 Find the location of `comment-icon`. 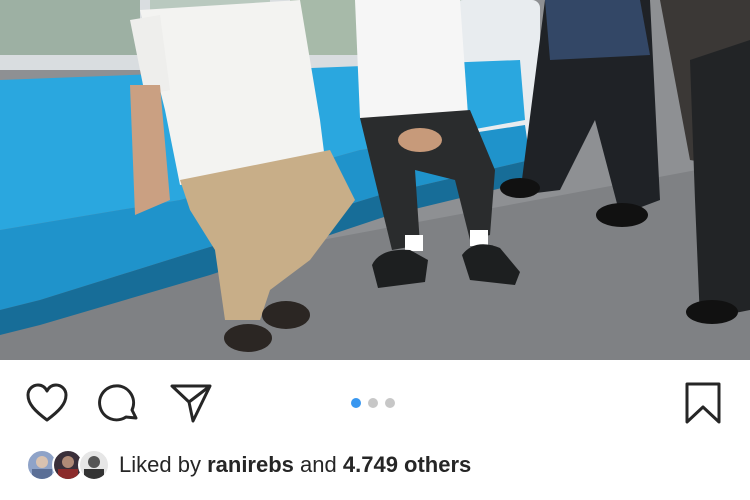

comment-icon is located at coordinates (118, 403).